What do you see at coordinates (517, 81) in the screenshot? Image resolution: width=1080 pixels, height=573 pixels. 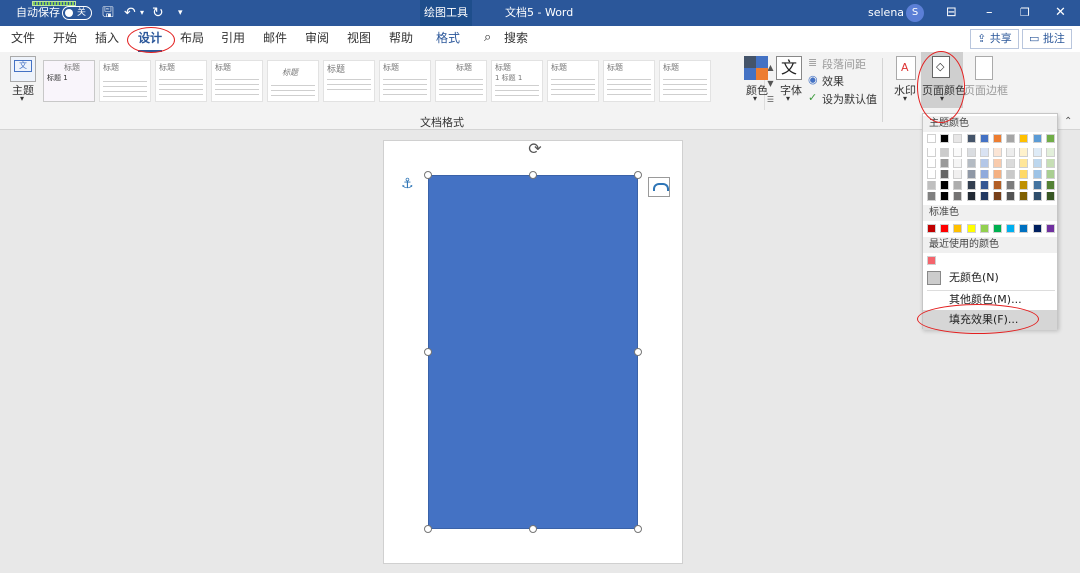 I see `style-thumbnail: 标题 1 标题 1` at bounding box center [517, 81].